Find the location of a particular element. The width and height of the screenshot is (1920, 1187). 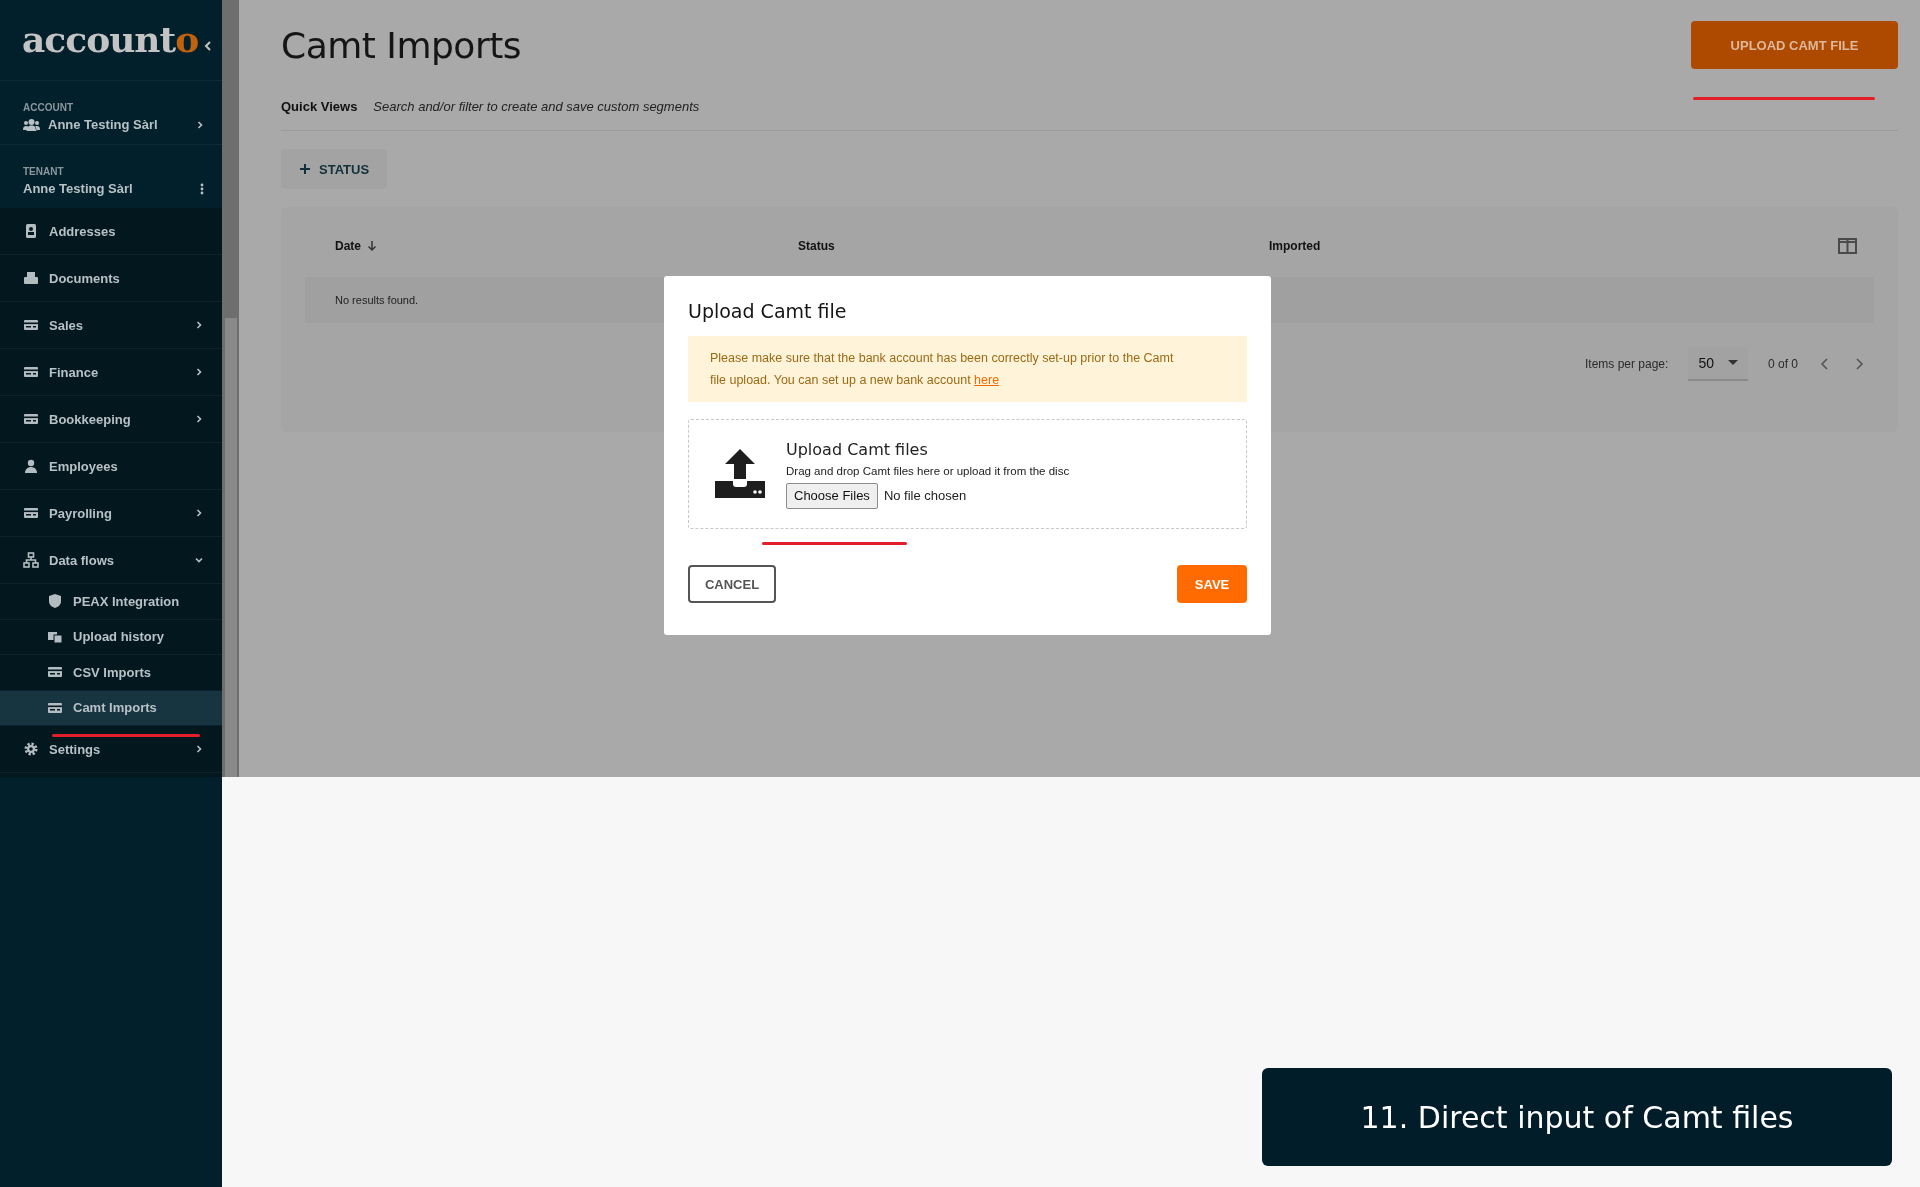

shield-icon is located at coordinates (55, 601).